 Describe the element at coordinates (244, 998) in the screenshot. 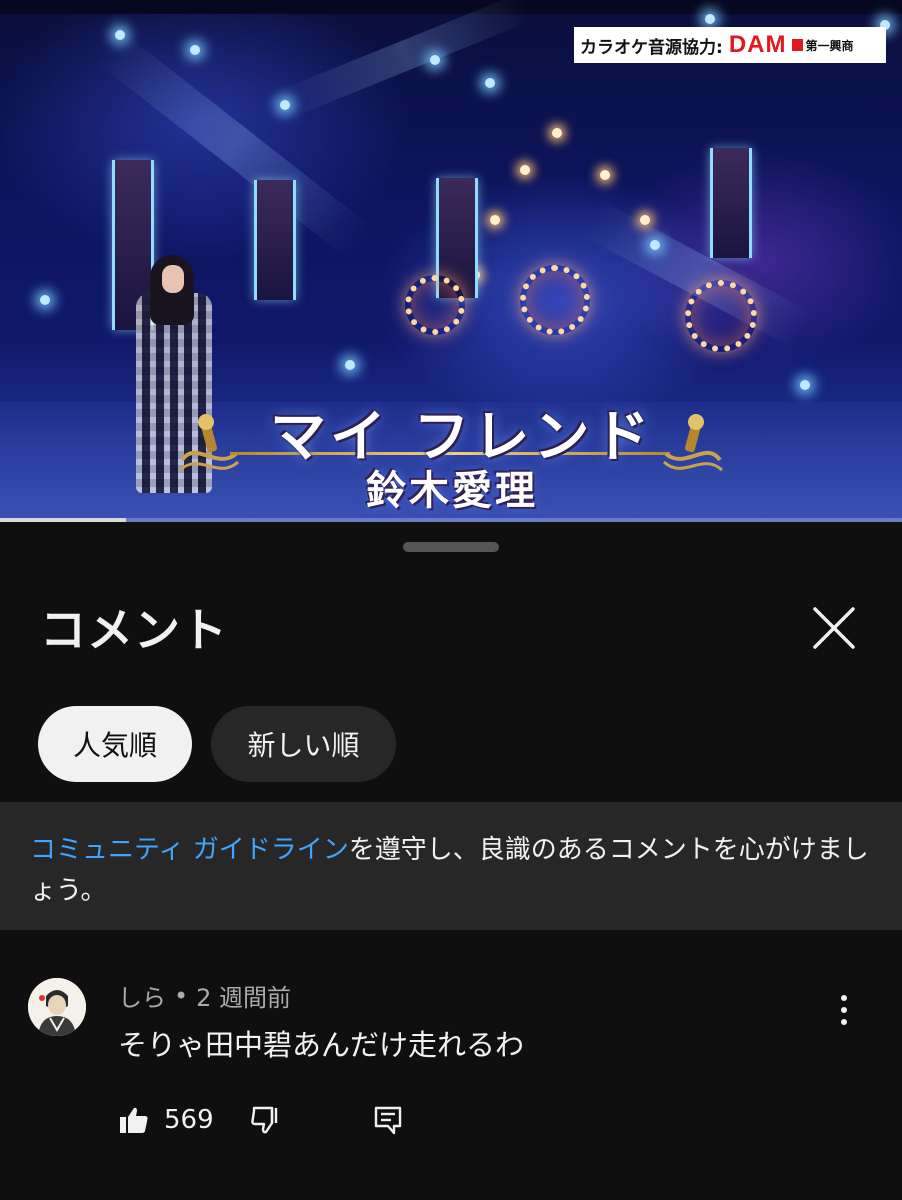

I see `comment-timestamp: 2 週間前` at that location.